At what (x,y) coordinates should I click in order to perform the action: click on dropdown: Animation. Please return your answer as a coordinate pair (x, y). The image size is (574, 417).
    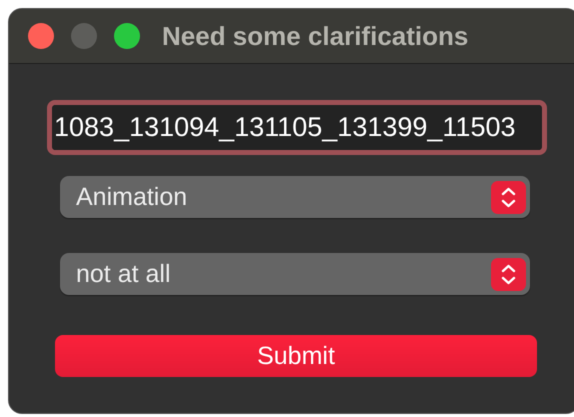
    Looking at the image, I should click on (295, 197).